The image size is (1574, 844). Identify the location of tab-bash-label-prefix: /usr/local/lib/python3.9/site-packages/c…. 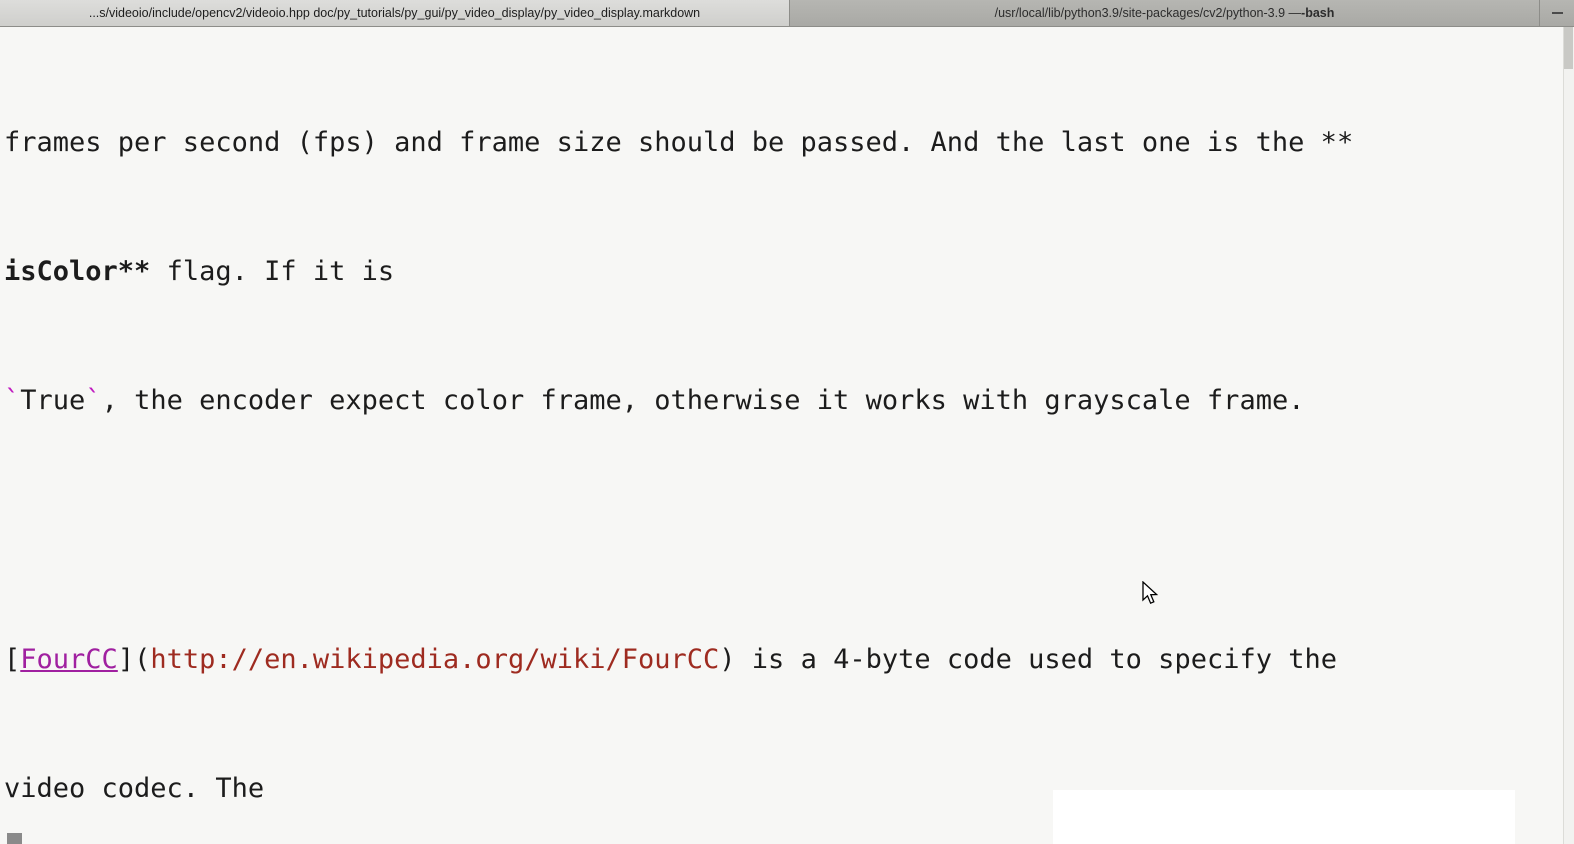
(1148, 13).